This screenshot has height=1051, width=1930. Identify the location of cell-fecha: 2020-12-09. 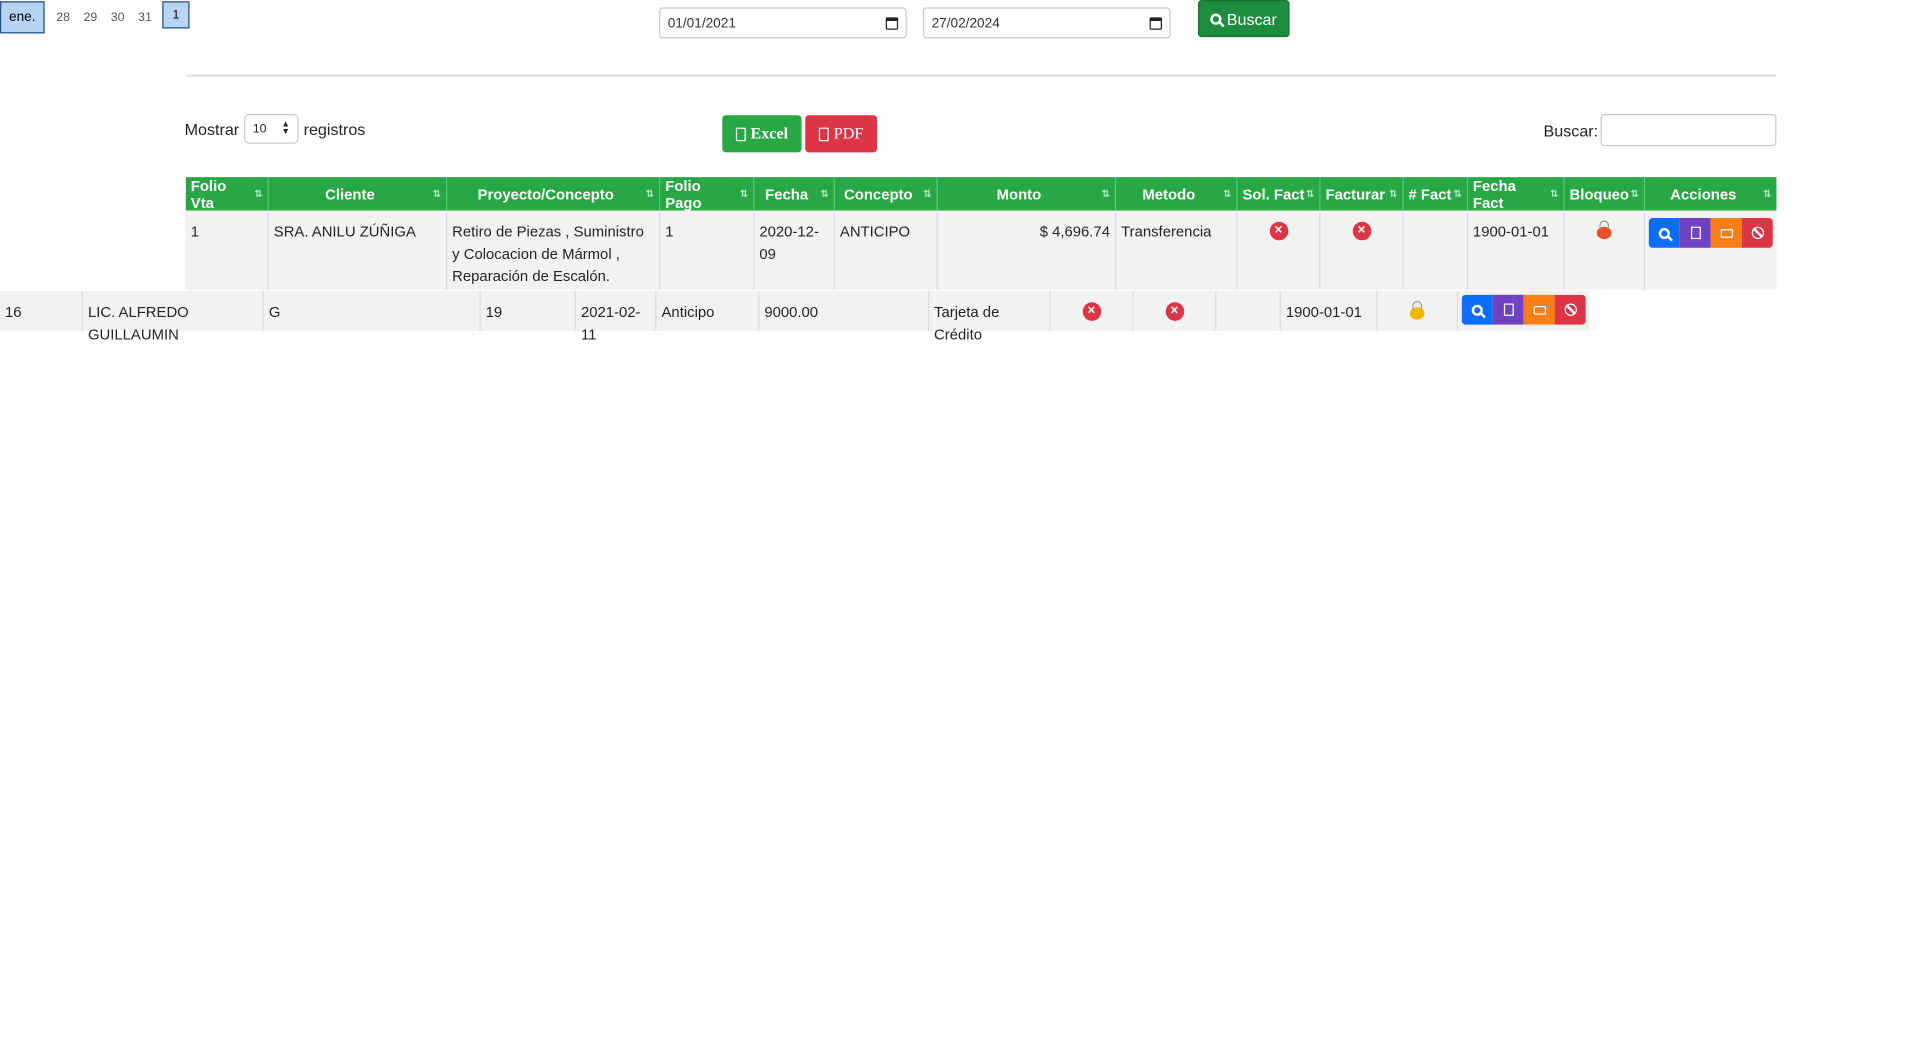
(794, 250).